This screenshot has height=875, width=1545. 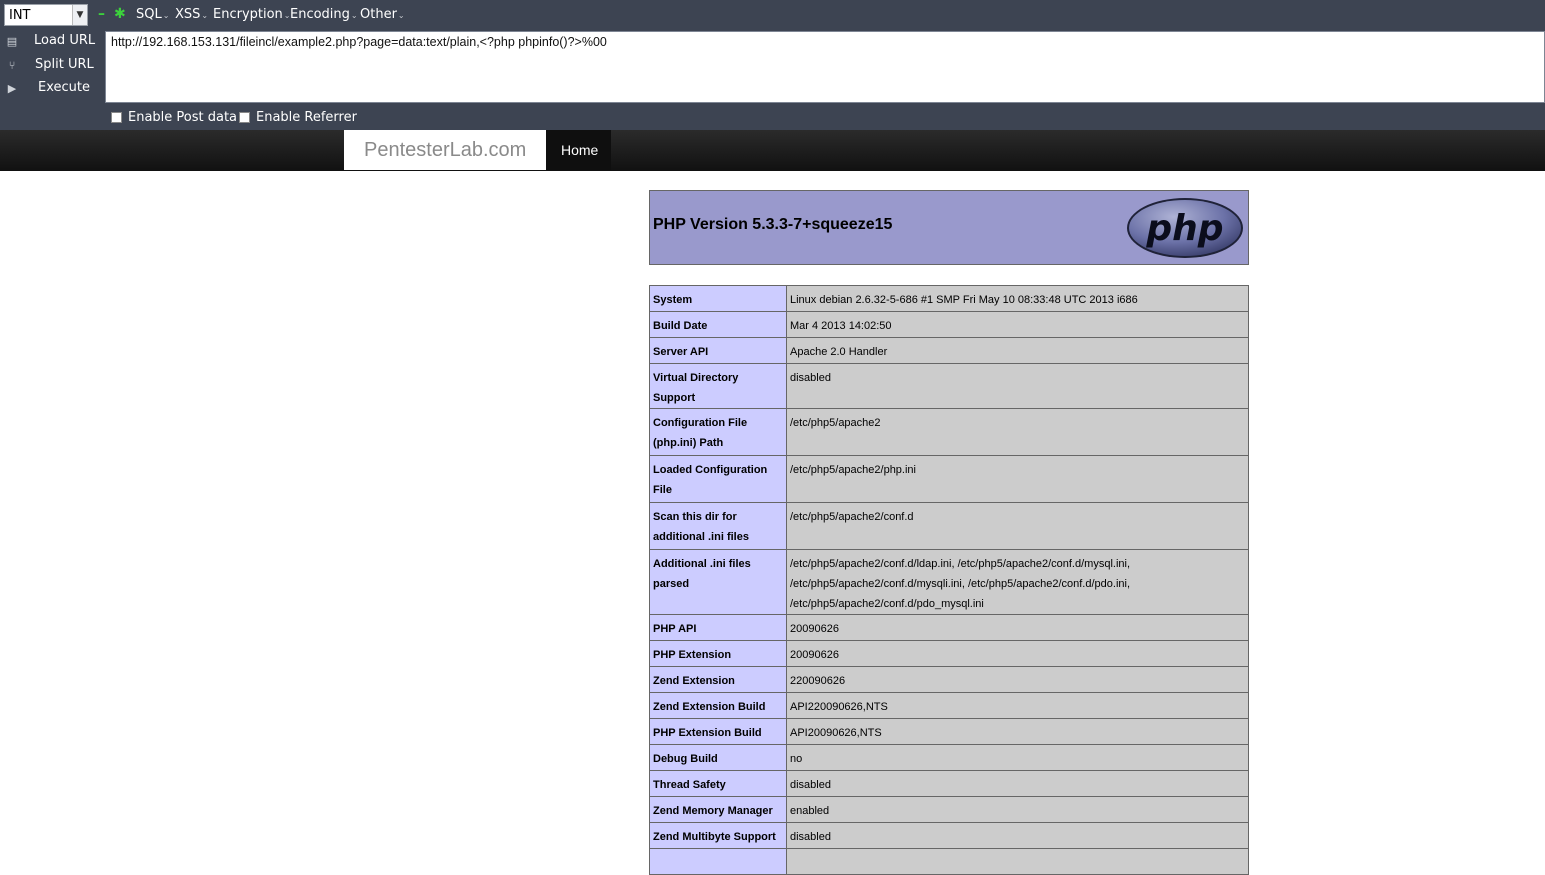 I want to click on table-row, so click(x=949, y=861).